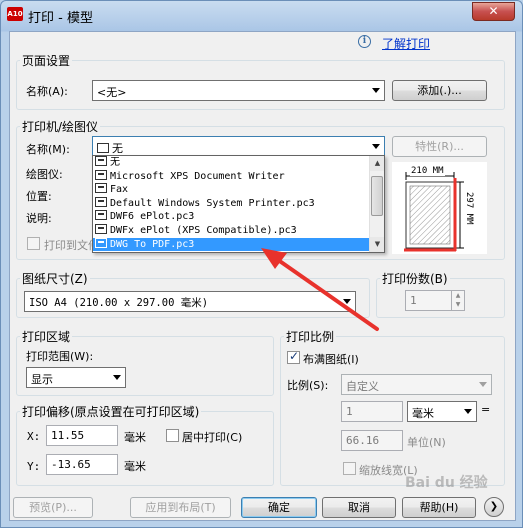  I want to click on printer-option-label: Default Windows System Printer.pc3, so click(212, 203).